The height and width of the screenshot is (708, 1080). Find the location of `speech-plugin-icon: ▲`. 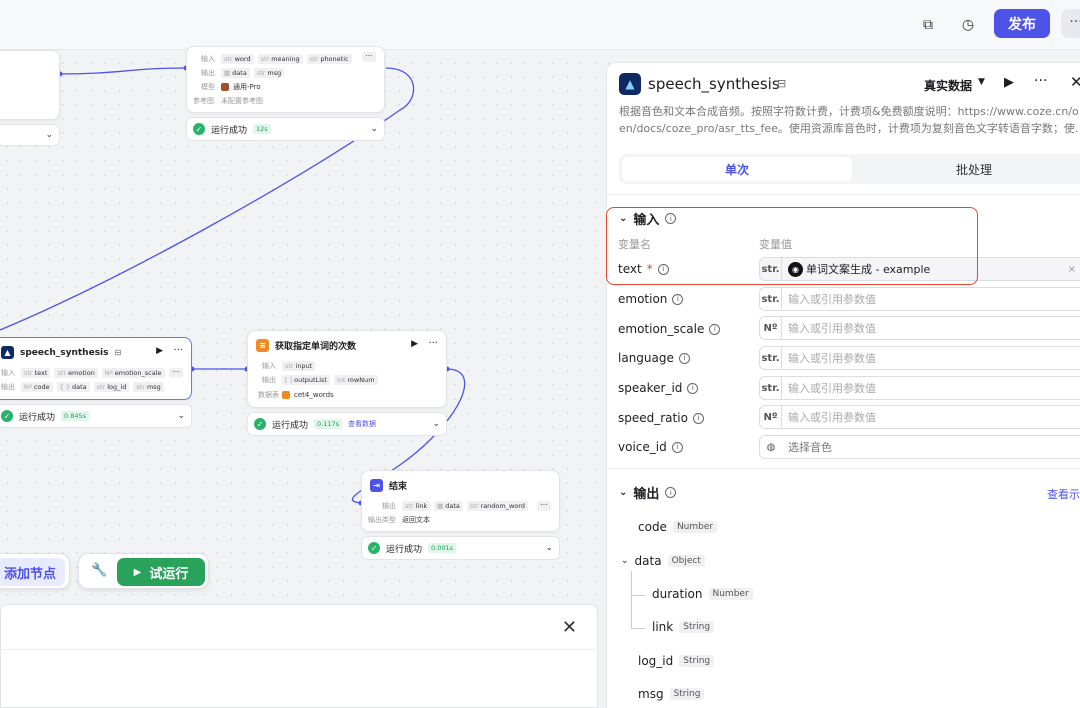

speech-plugin-icon: ▲ is located at coordinates (7, 352).